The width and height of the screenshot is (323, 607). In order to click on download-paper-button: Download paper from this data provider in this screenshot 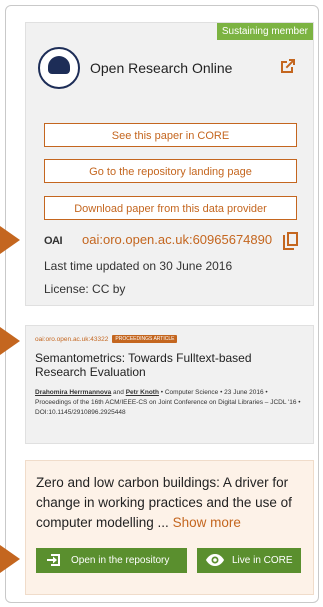, I will do `click(170, 208)`.